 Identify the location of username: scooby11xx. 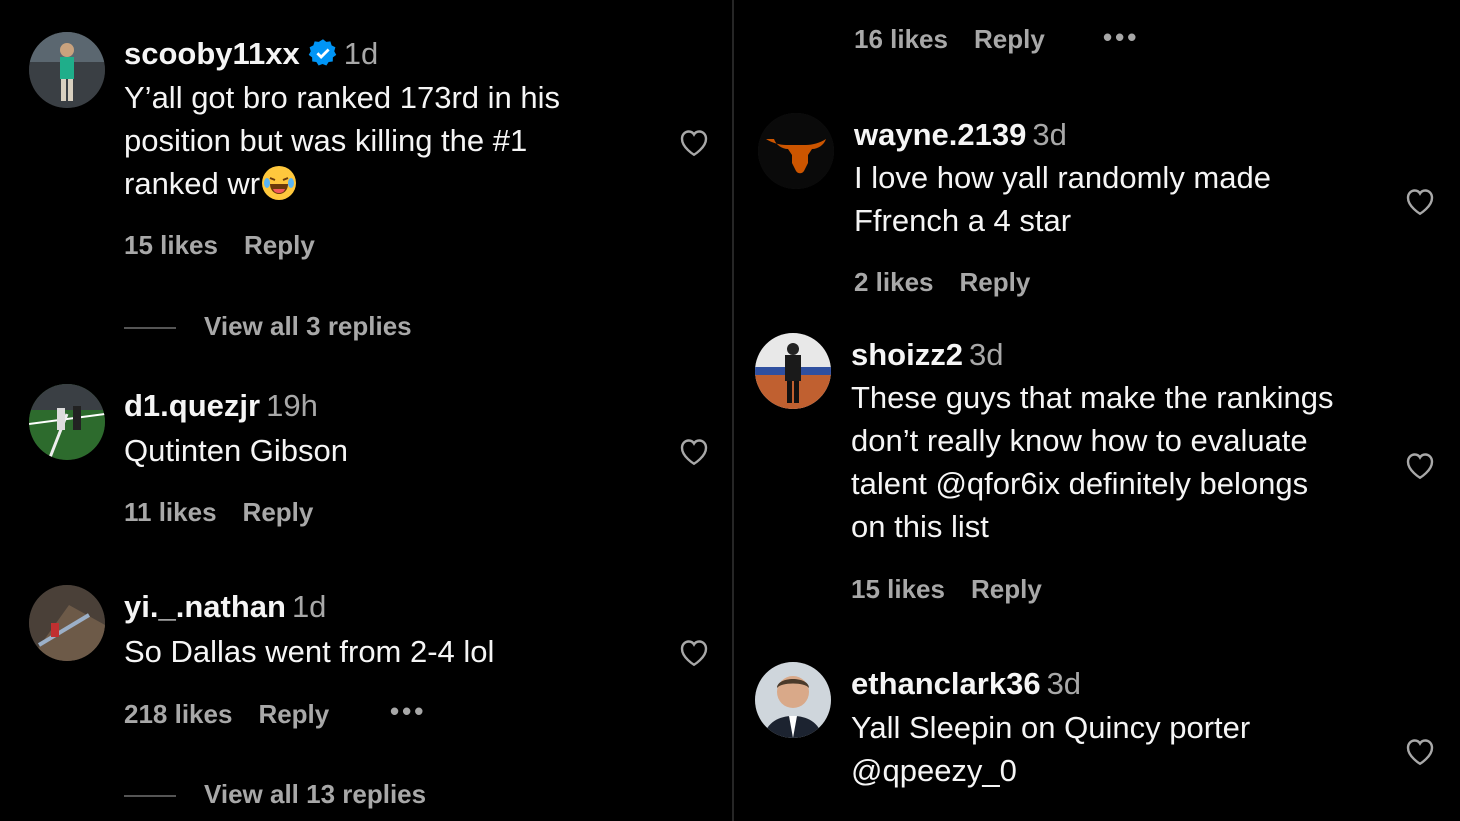
(212, 53).